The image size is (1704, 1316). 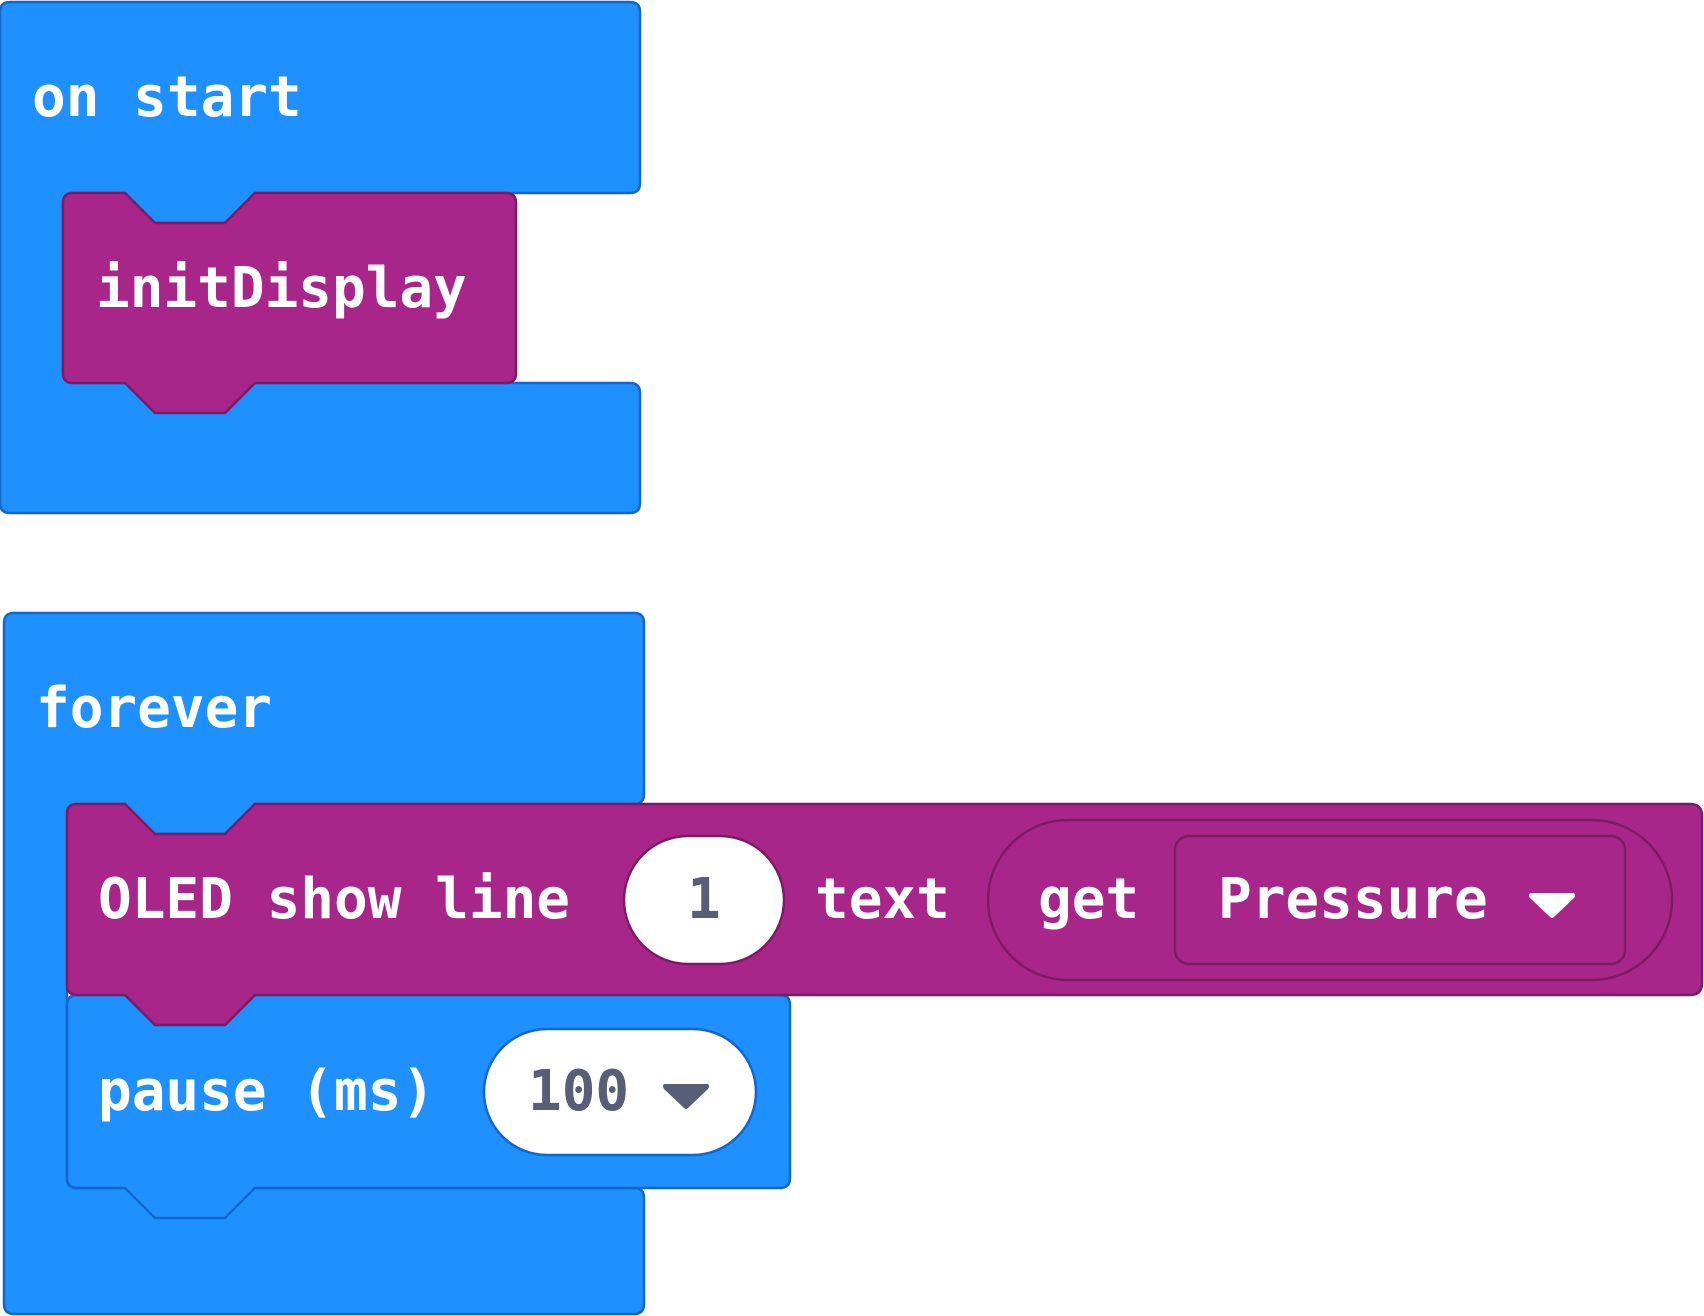 I want to click on pause-value: 100, so click(x=578, y=1091).